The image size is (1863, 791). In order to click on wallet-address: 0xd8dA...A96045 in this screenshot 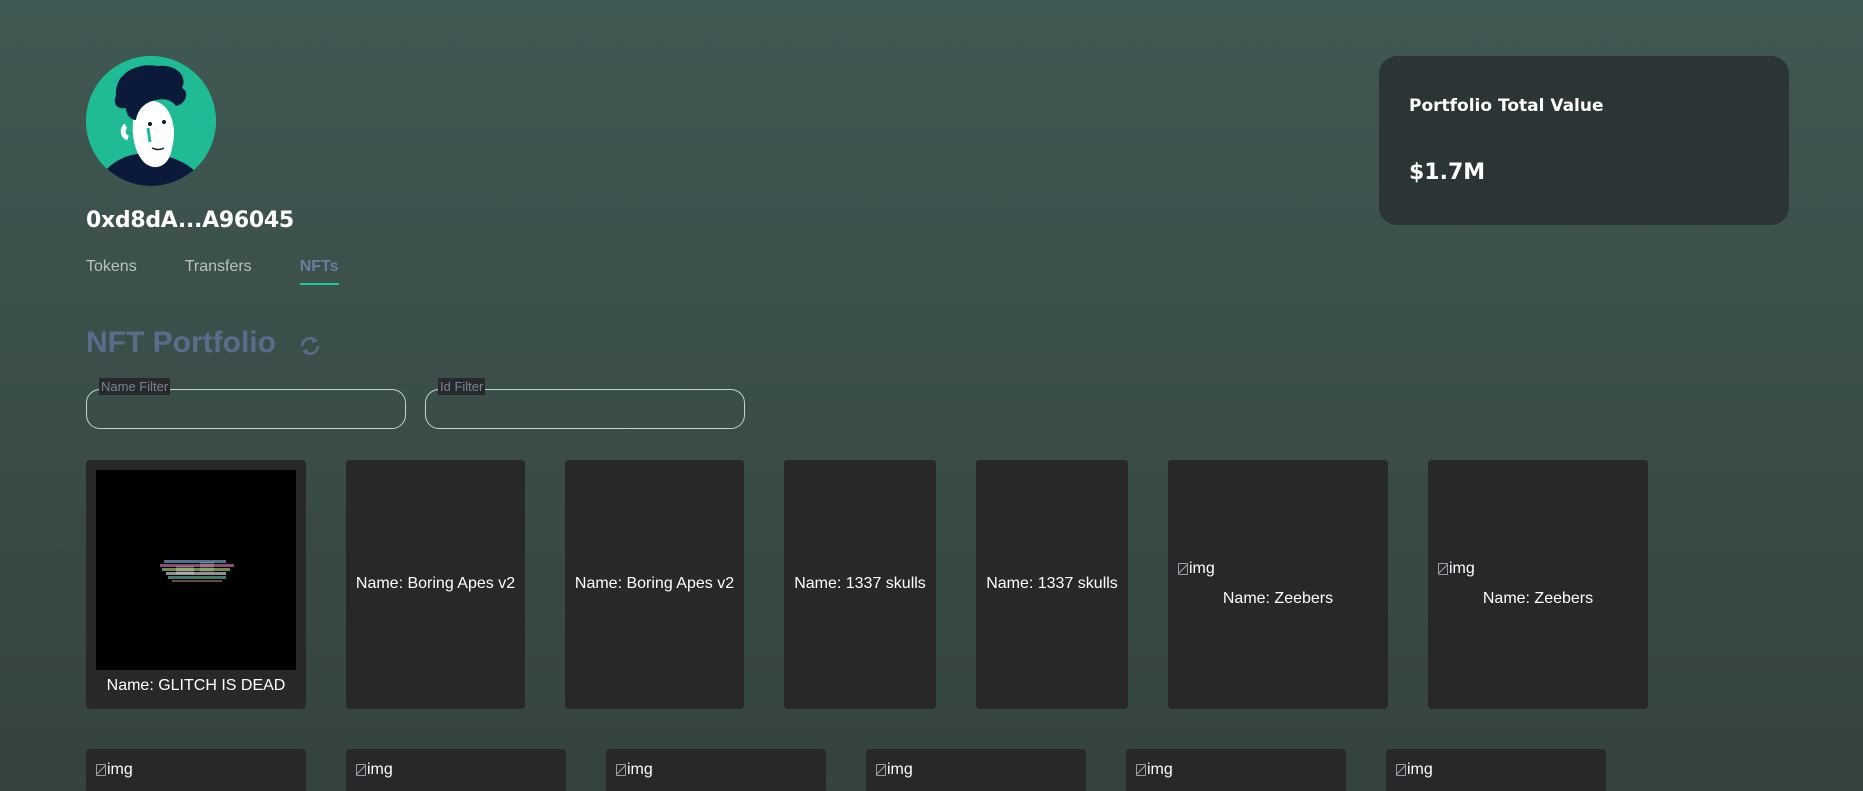, I will do `click(190, 220)`.